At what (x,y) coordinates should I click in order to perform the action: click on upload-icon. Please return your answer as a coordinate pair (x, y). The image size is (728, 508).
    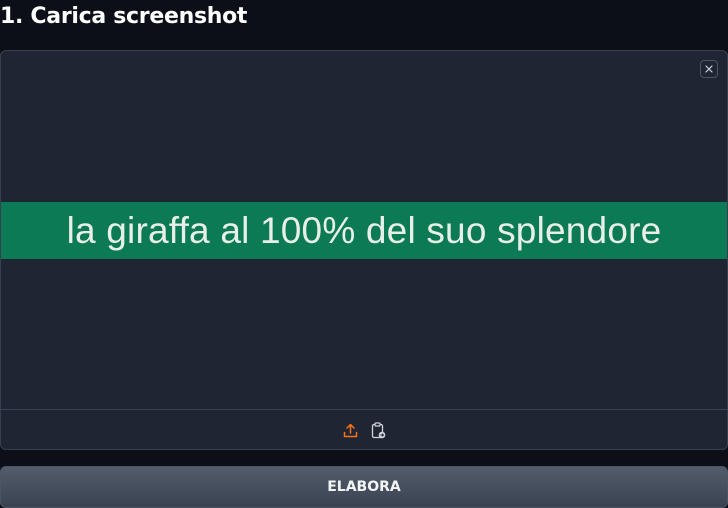
    Looking at the image, I should click on (350, 430).